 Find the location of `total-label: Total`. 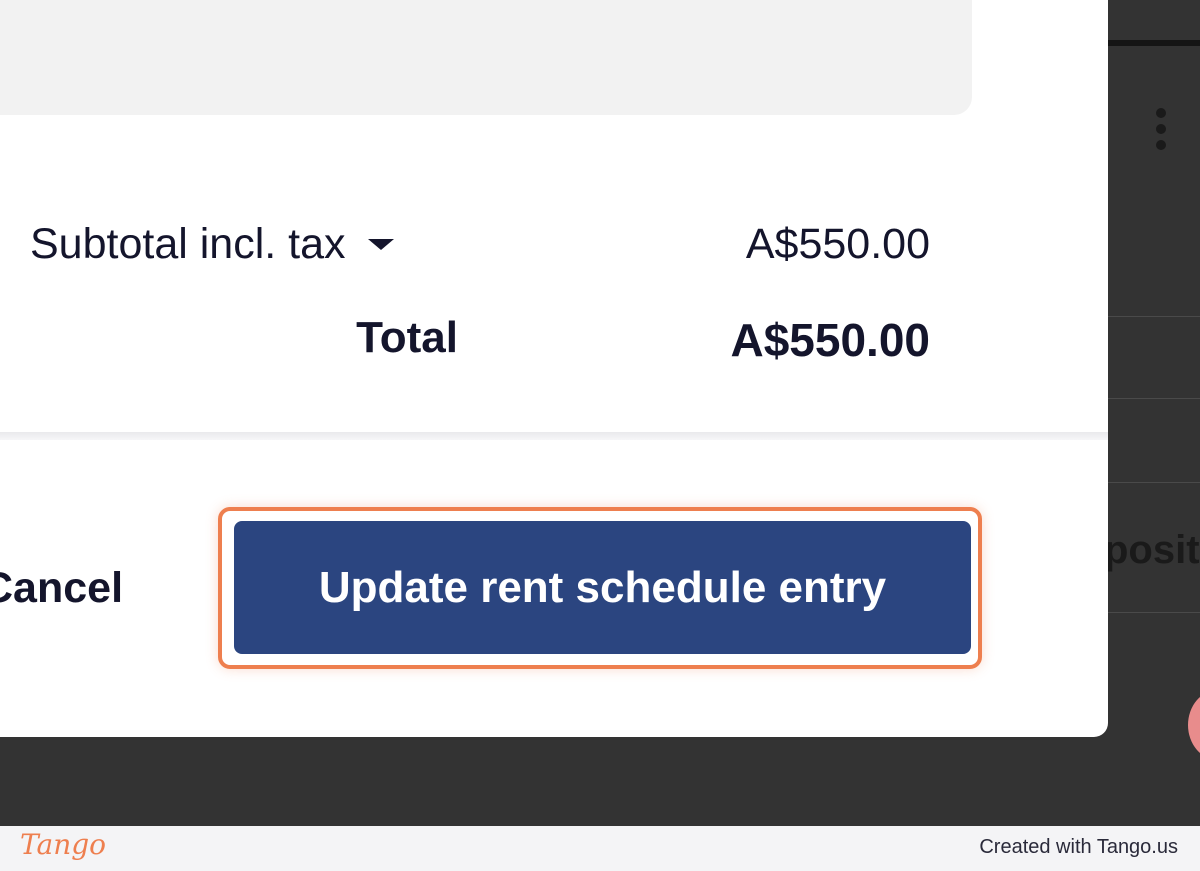

total-label: Total is located at coordinates (407, 337).